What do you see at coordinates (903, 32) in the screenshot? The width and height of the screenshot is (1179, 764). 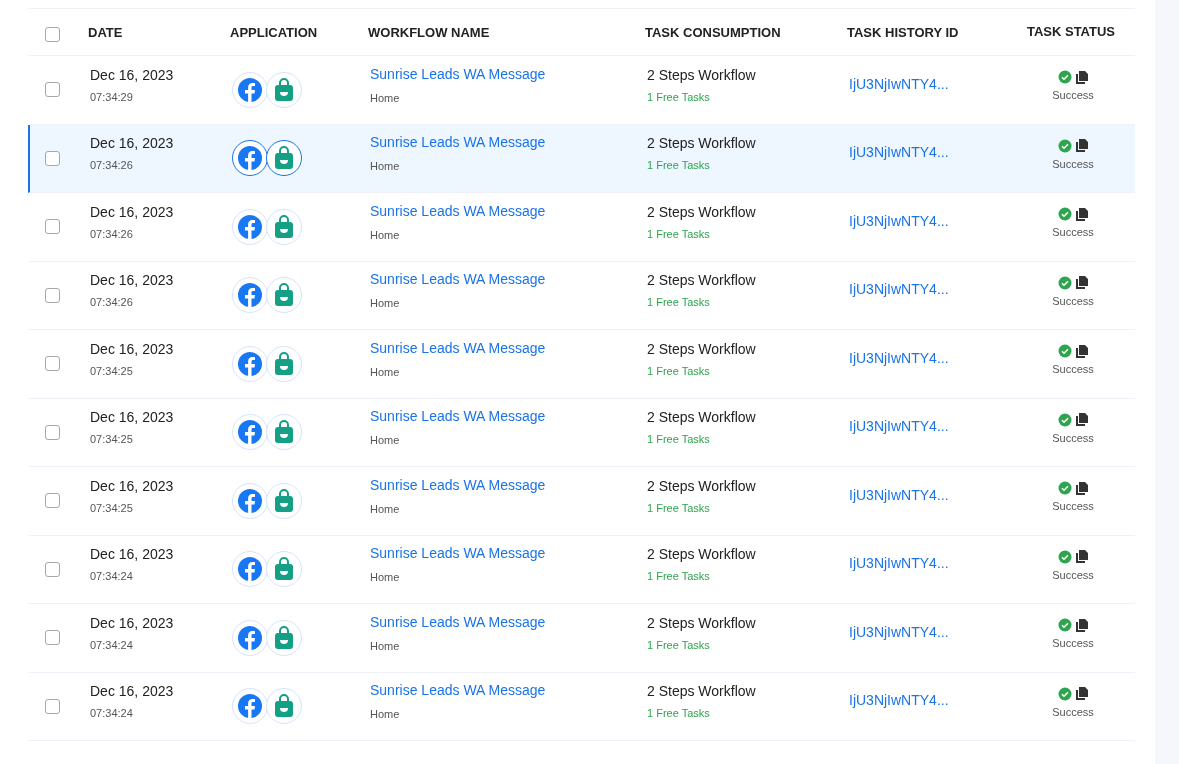 I see `column-header: TASK HISTORY ID` at bounding box center [903, 32].